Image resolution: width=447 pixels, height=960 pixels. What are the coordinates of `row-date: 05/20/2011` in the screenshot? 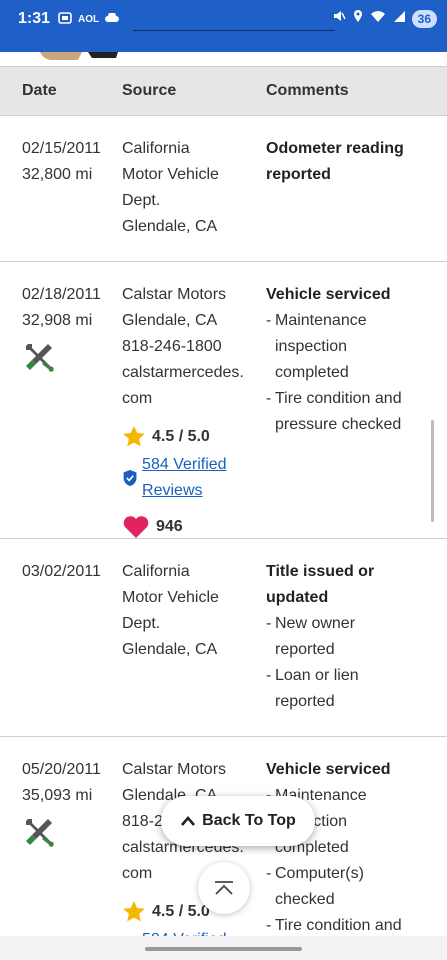 It's located at (61, 769).